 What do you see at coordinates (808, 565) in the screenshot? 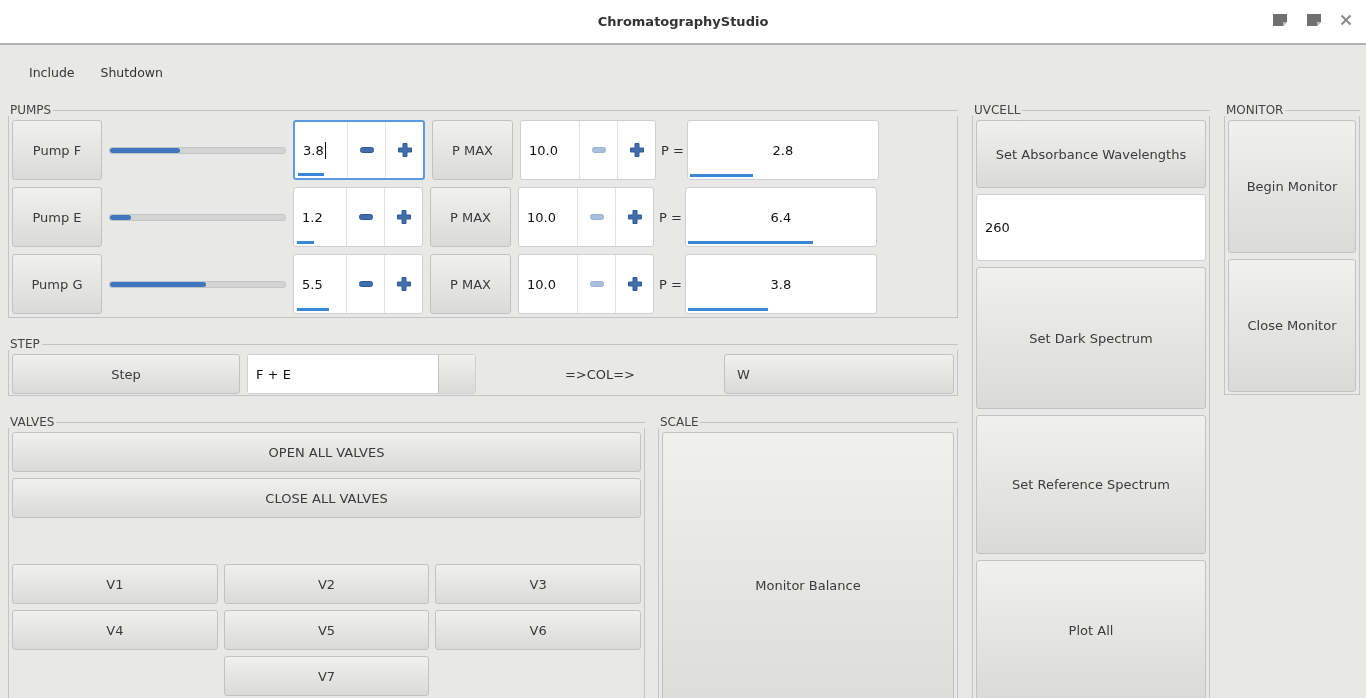
I see `monitor-balance-button: Monitor Balance` at bounding box center [808, 565].